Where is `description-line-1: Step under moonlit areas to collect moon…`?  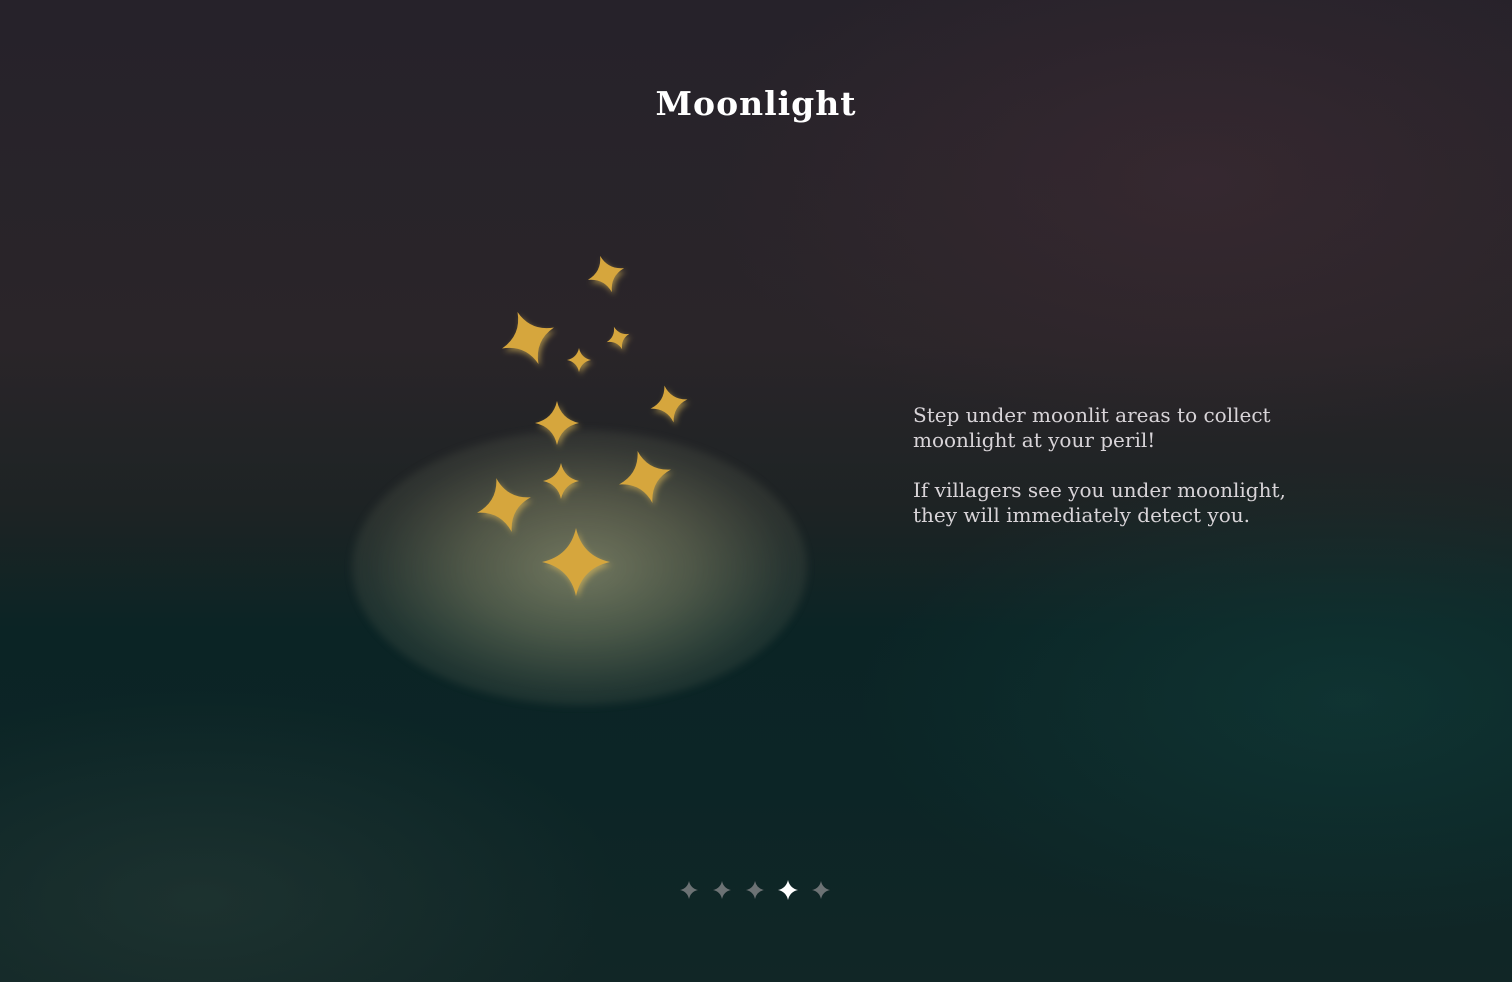
description-line-1: Step under moonlit areas to collect moon… is located at coordinates (1092, 427).